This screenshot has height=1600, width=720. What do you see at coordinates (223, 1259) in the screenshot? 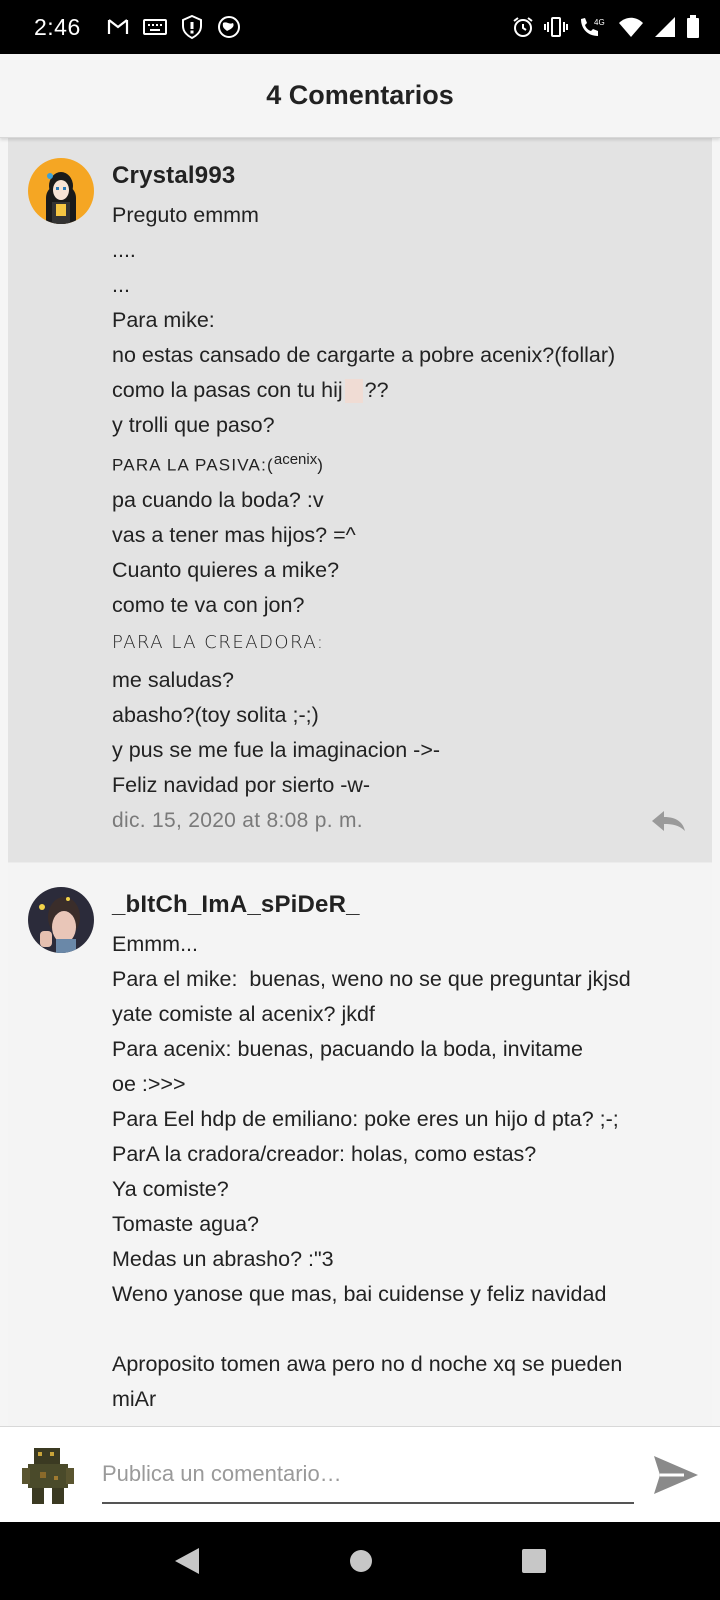
I see `comment-line: Medas un abrasho? :"3` at bounding box center [223, 1259].